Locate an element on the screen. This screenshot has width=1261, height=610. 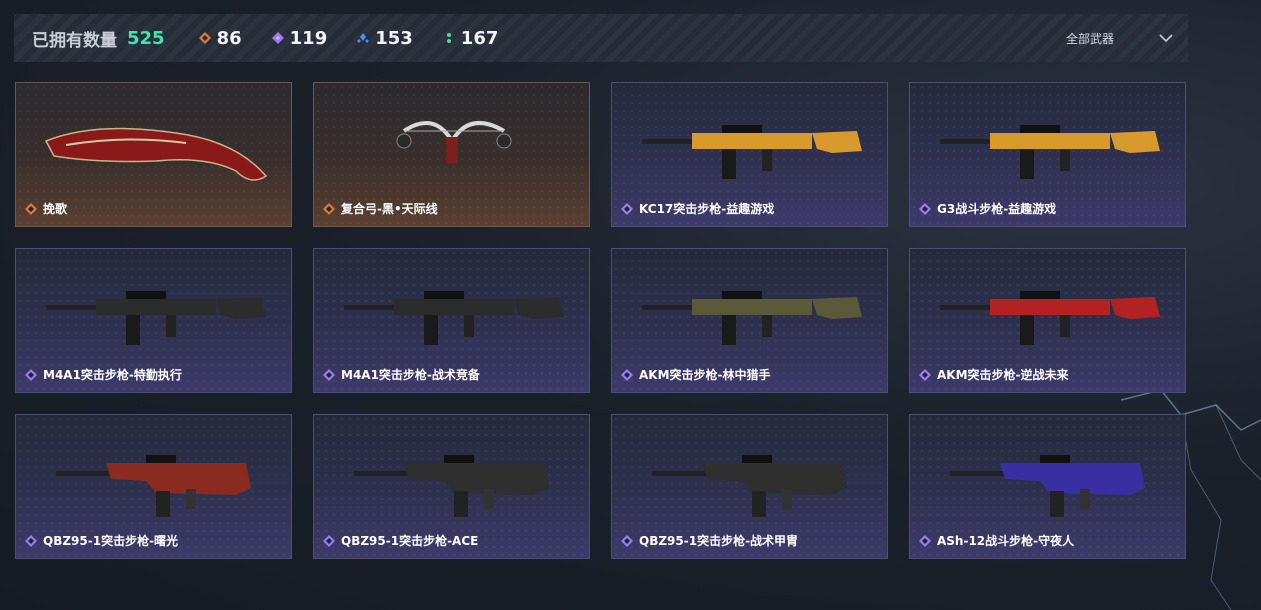
weapon-name: 复合弓-黑•天际线 is located at coordinates (389, 209).